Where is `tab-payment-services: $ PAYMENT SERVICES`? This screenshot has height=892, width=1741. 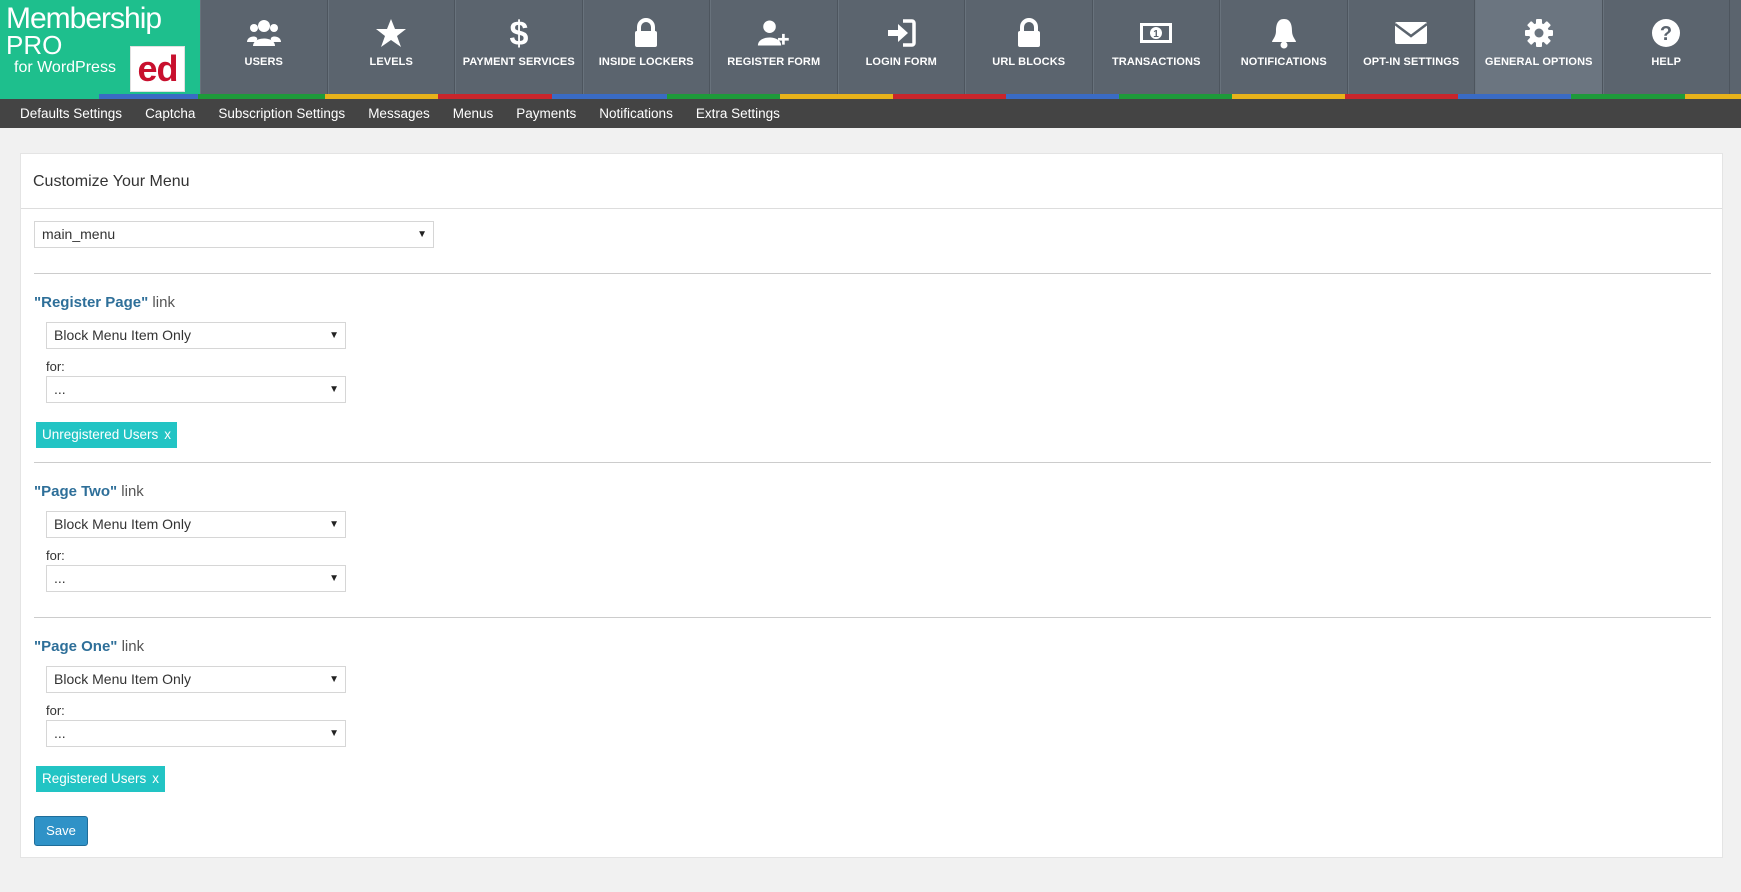 tab-payment-services: $ PAYMENT SERVICES is located at coordinates (519, 49).